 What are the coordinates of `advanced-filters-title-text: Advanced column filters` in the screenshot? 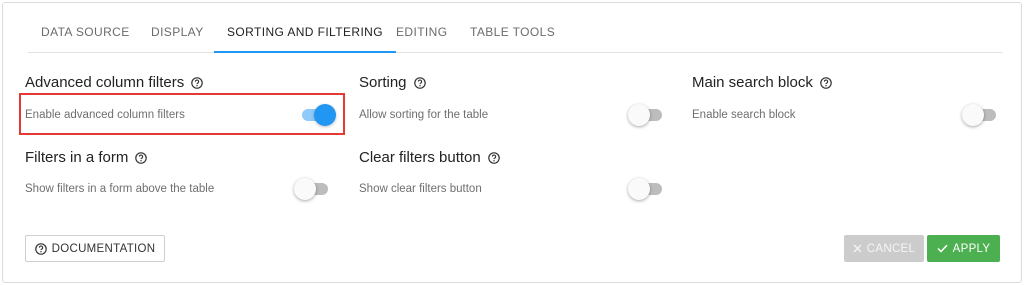 It's located at (105, 82).